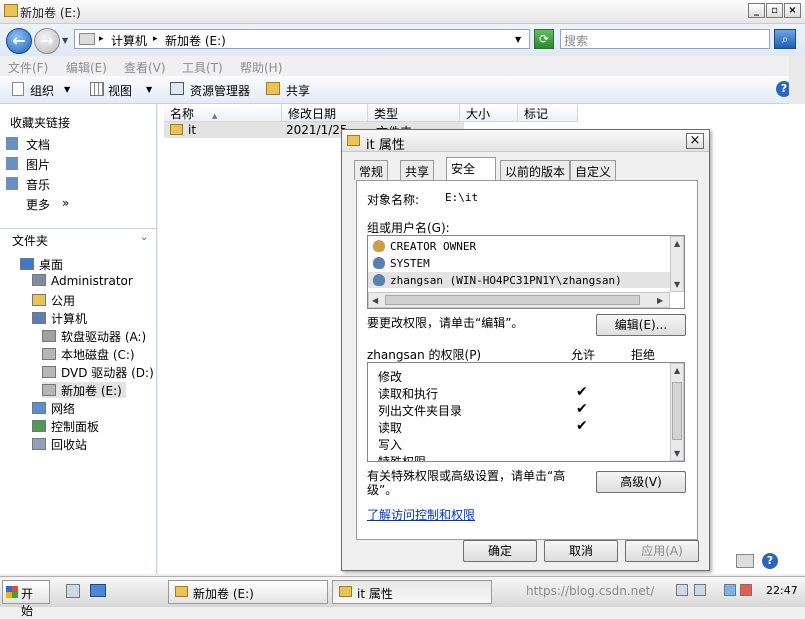 Image resolution: width=805 pixels, height=619 pixels. Describe the element at coordinates (414, 113) in the screenshot. I see `column-type: 类型` at that location.